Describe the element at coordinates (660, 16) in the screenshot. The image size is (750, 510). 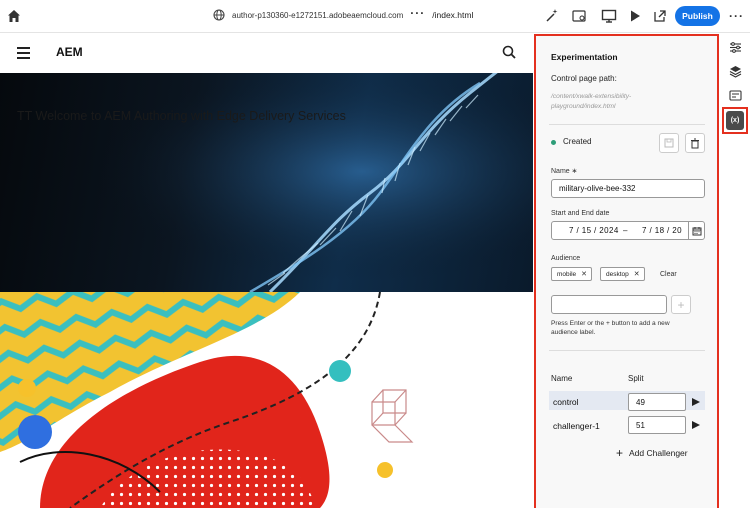
I see `open-external-icon` at that location.